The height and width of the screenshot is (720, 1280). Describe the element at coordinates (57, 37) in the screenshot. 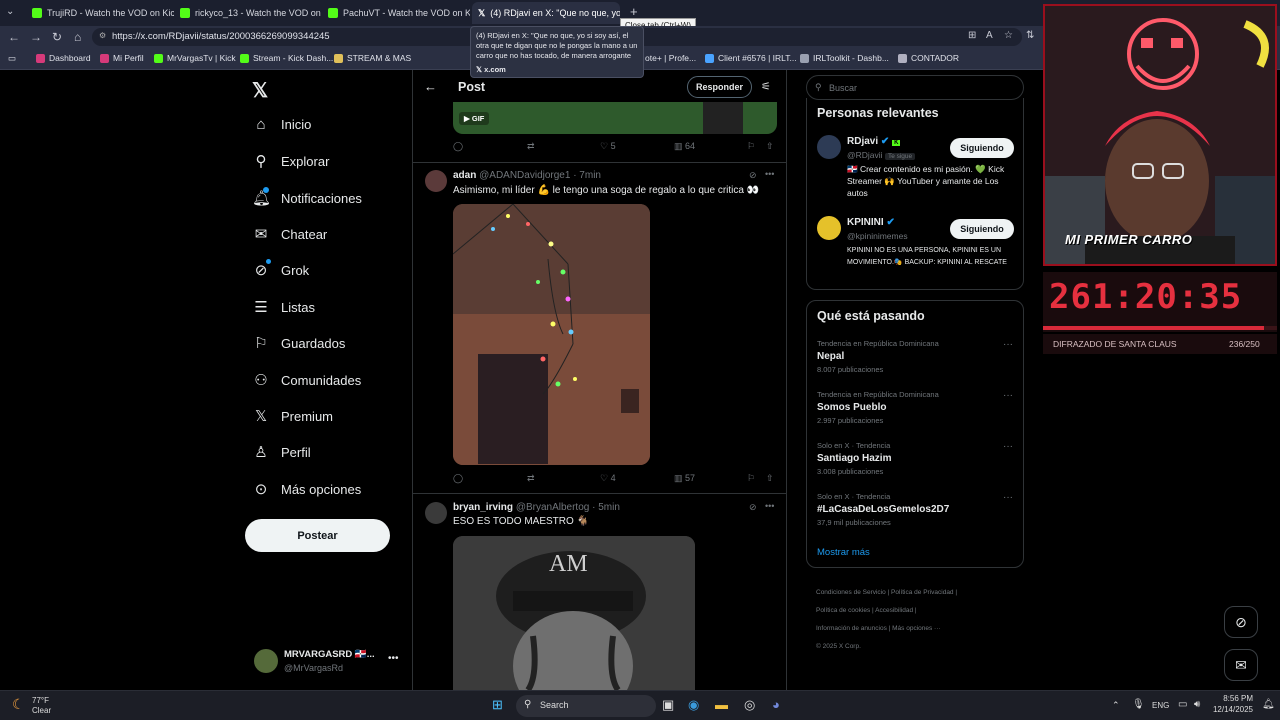

I see `reload-icon: ↻` at that location.